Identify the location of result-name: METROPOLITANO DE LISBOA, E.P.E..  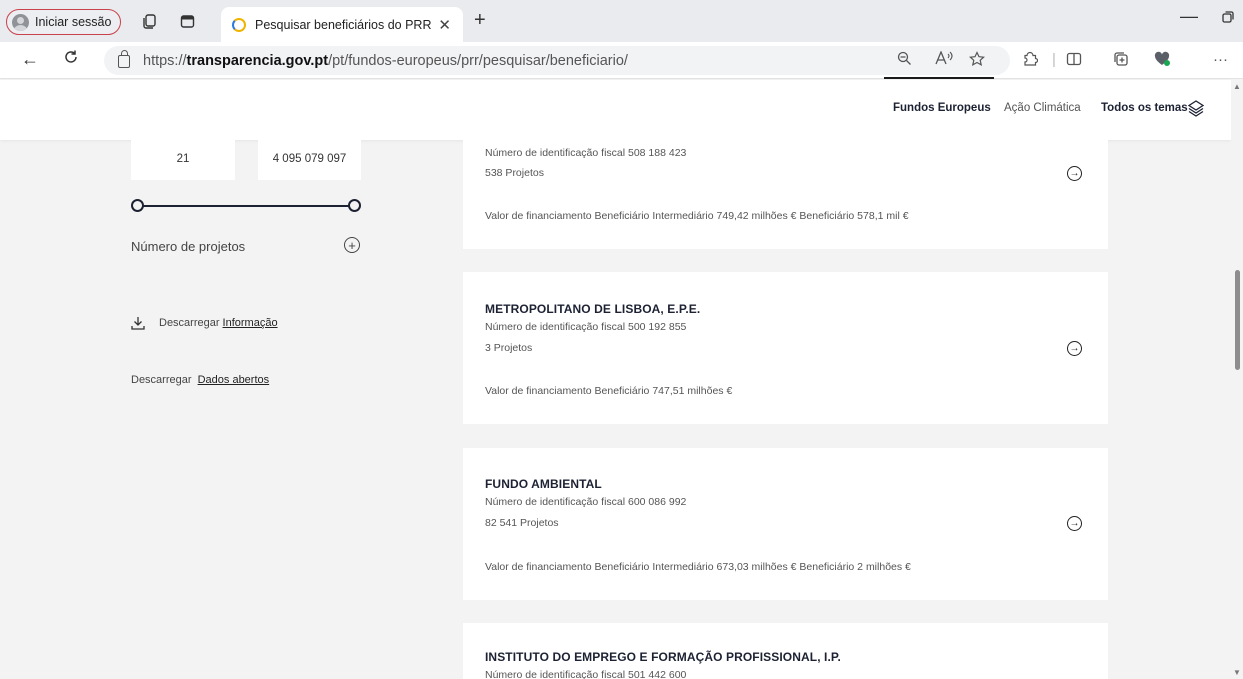
(593, 309).